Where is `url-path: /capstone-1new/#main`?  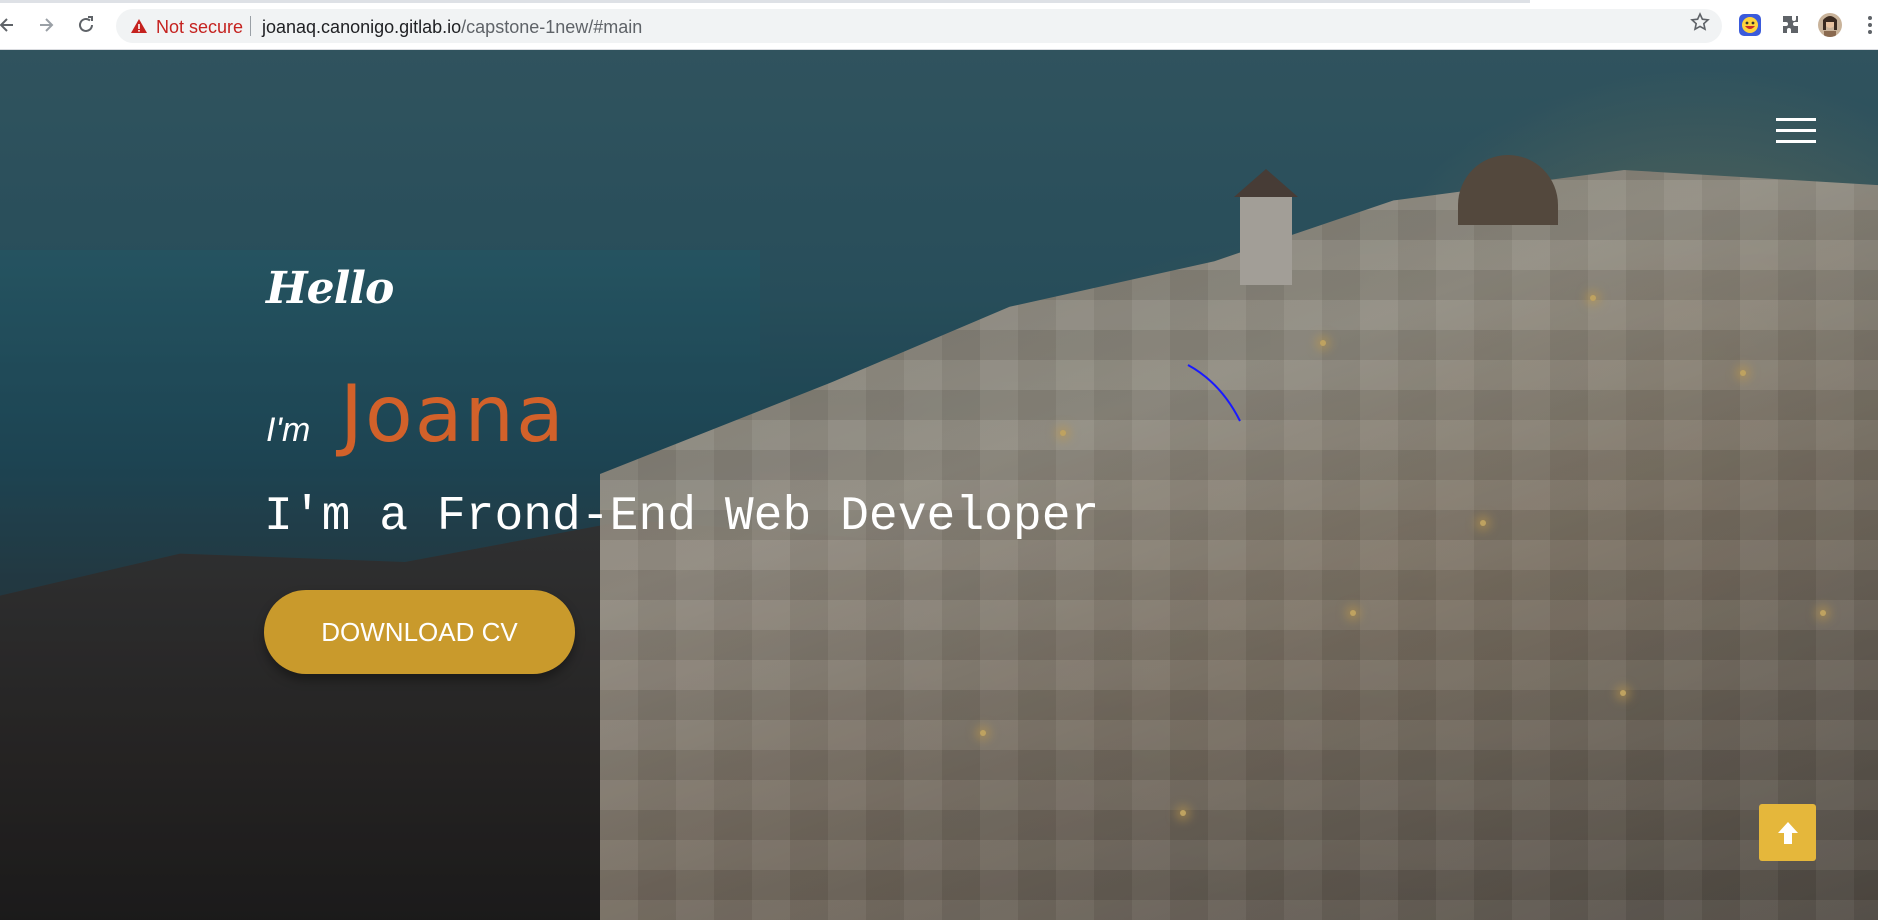
url-path: /capstone-1new/#main is located at coordinates (552, 27).